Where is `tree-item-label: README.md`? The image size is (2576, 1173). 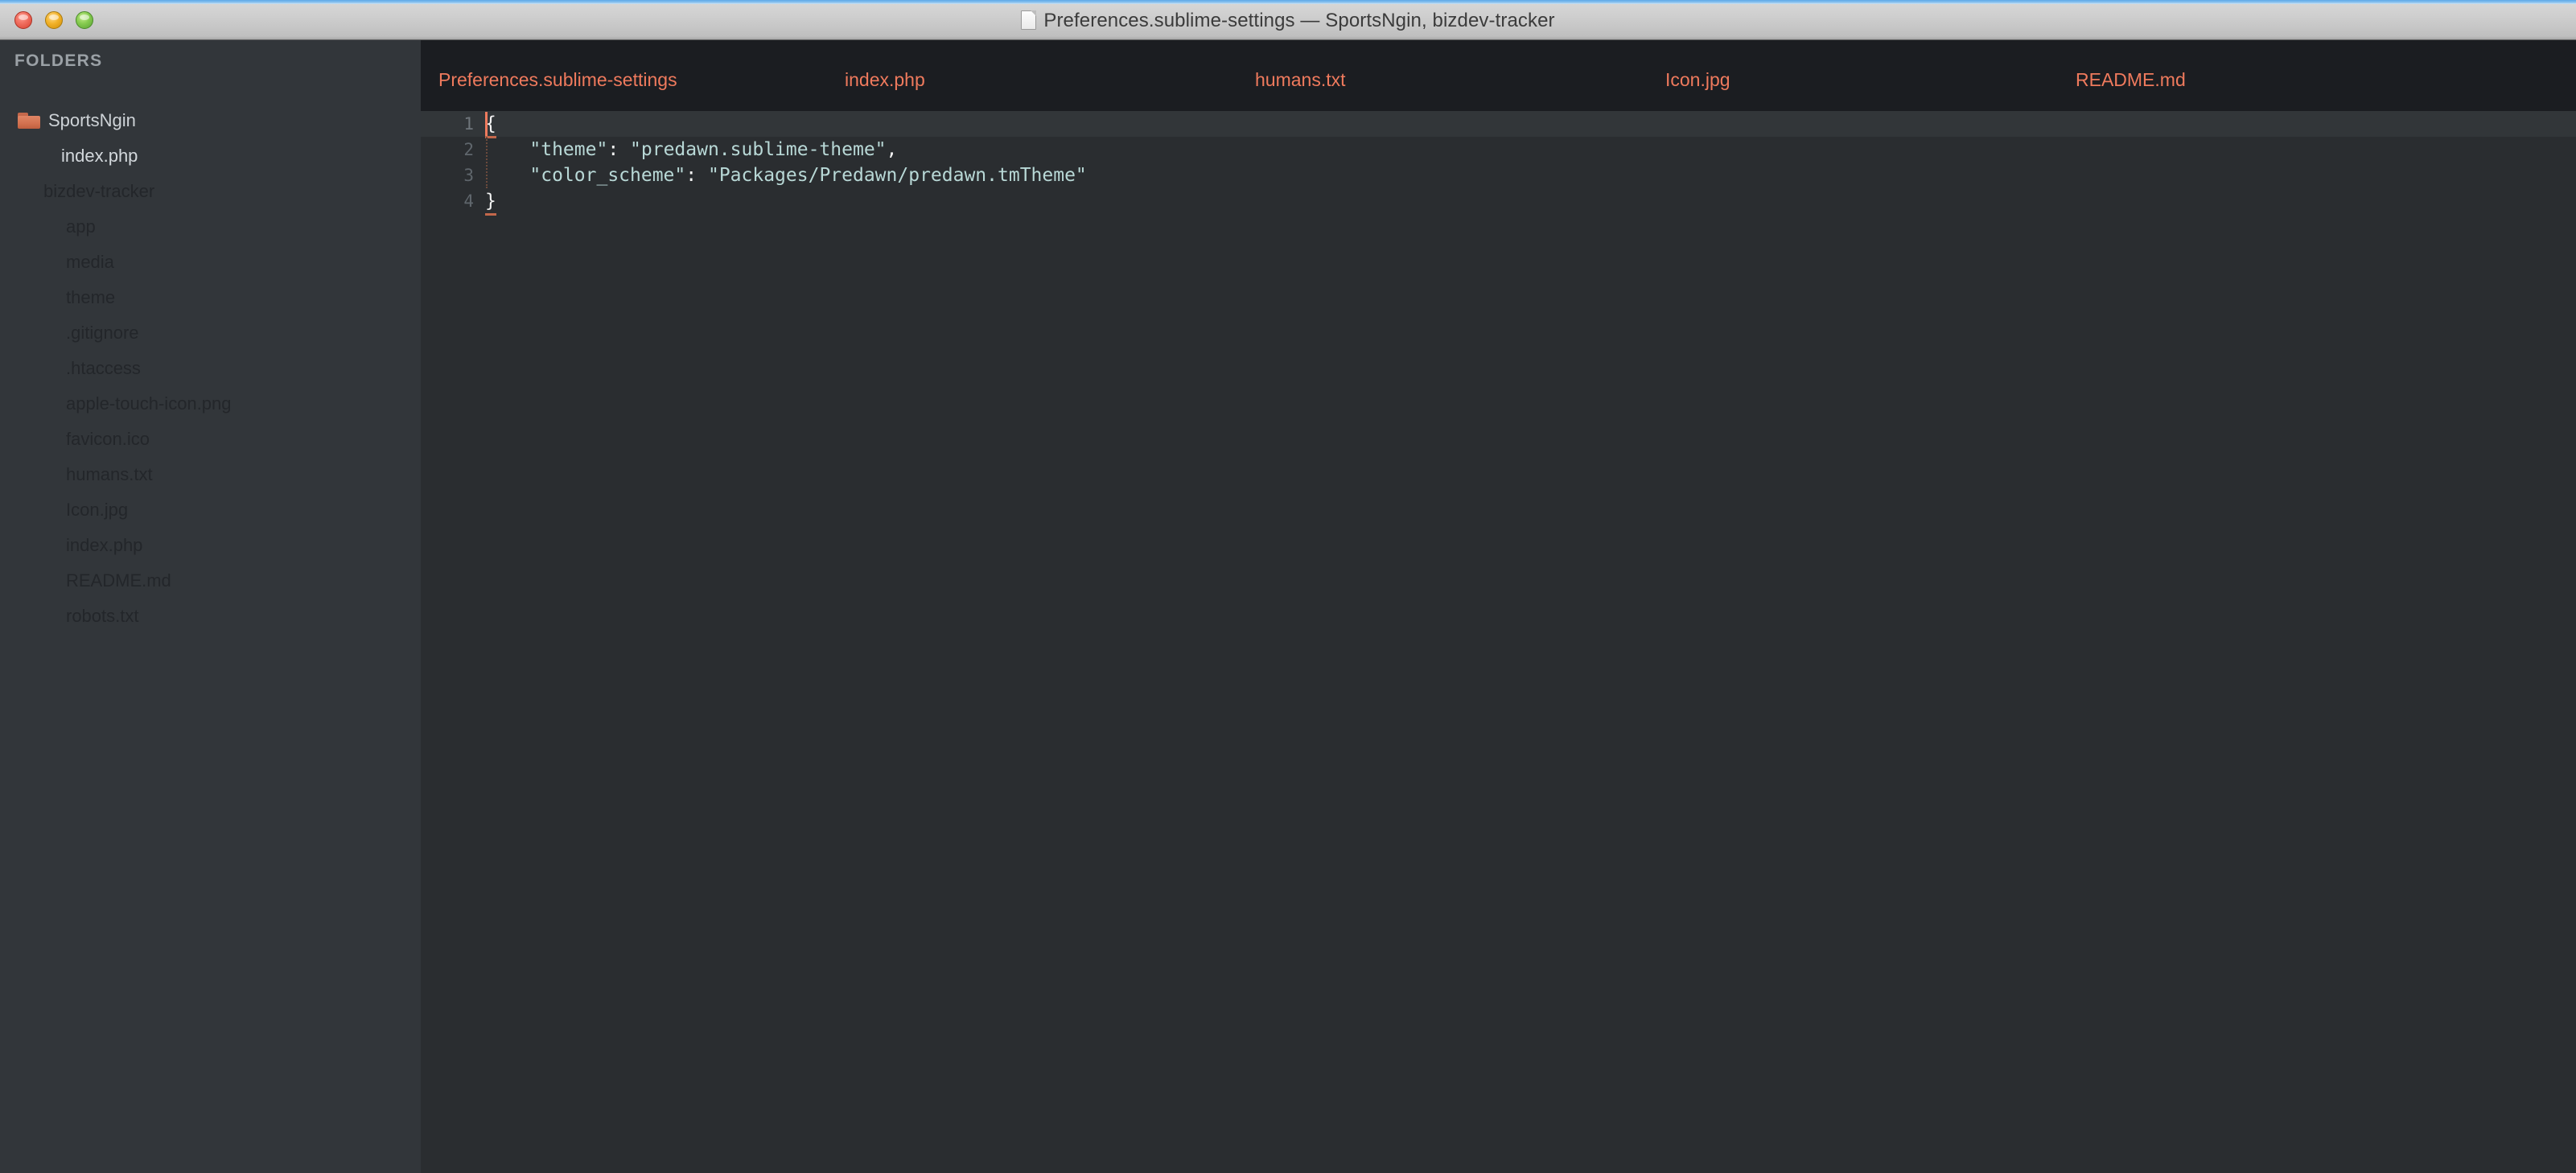
tree-item-label: README.md is located at coordinates (118, 580).